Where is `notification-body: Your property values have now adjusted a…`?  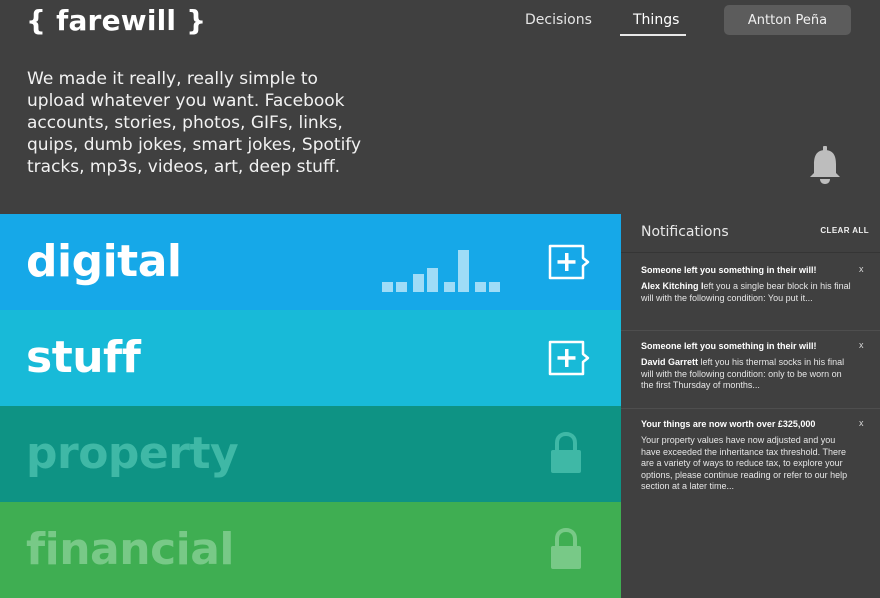 notification-body: Your property values have now adjusted a… is located at coordinates (746, 464).